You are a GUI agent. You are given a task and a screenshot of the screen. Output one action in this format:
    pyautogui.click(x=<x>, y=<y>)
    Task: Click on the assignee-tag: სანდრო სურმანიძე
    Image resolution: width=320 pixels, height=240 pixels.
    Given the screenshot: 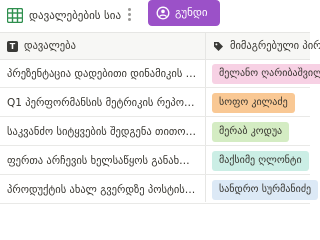 What is the action you would take?
    pyautogui.click(x=265, y=190)
    